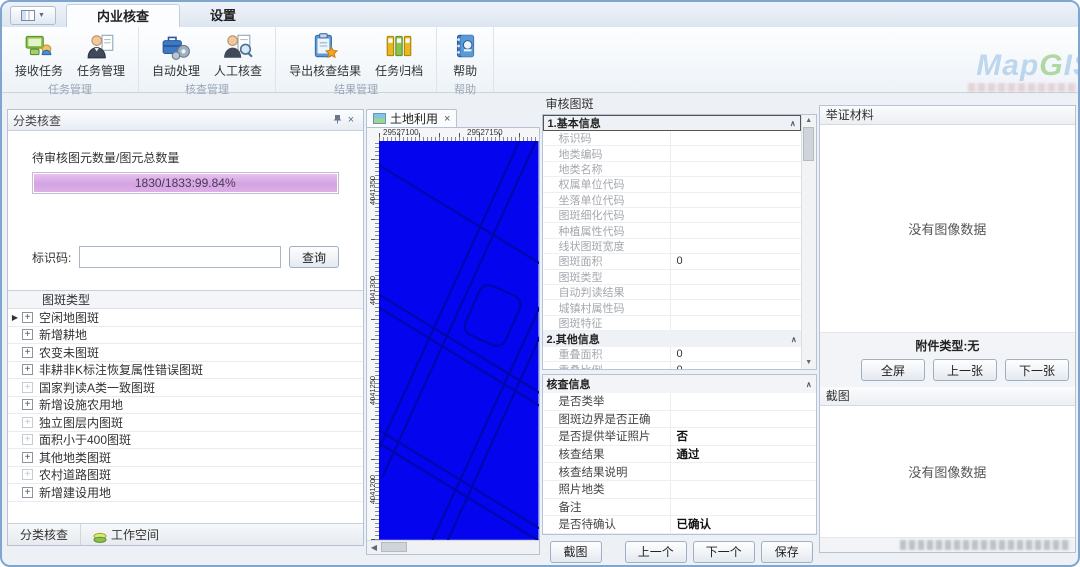  I want to click on check-row: 照片地类, so click(679, 489).